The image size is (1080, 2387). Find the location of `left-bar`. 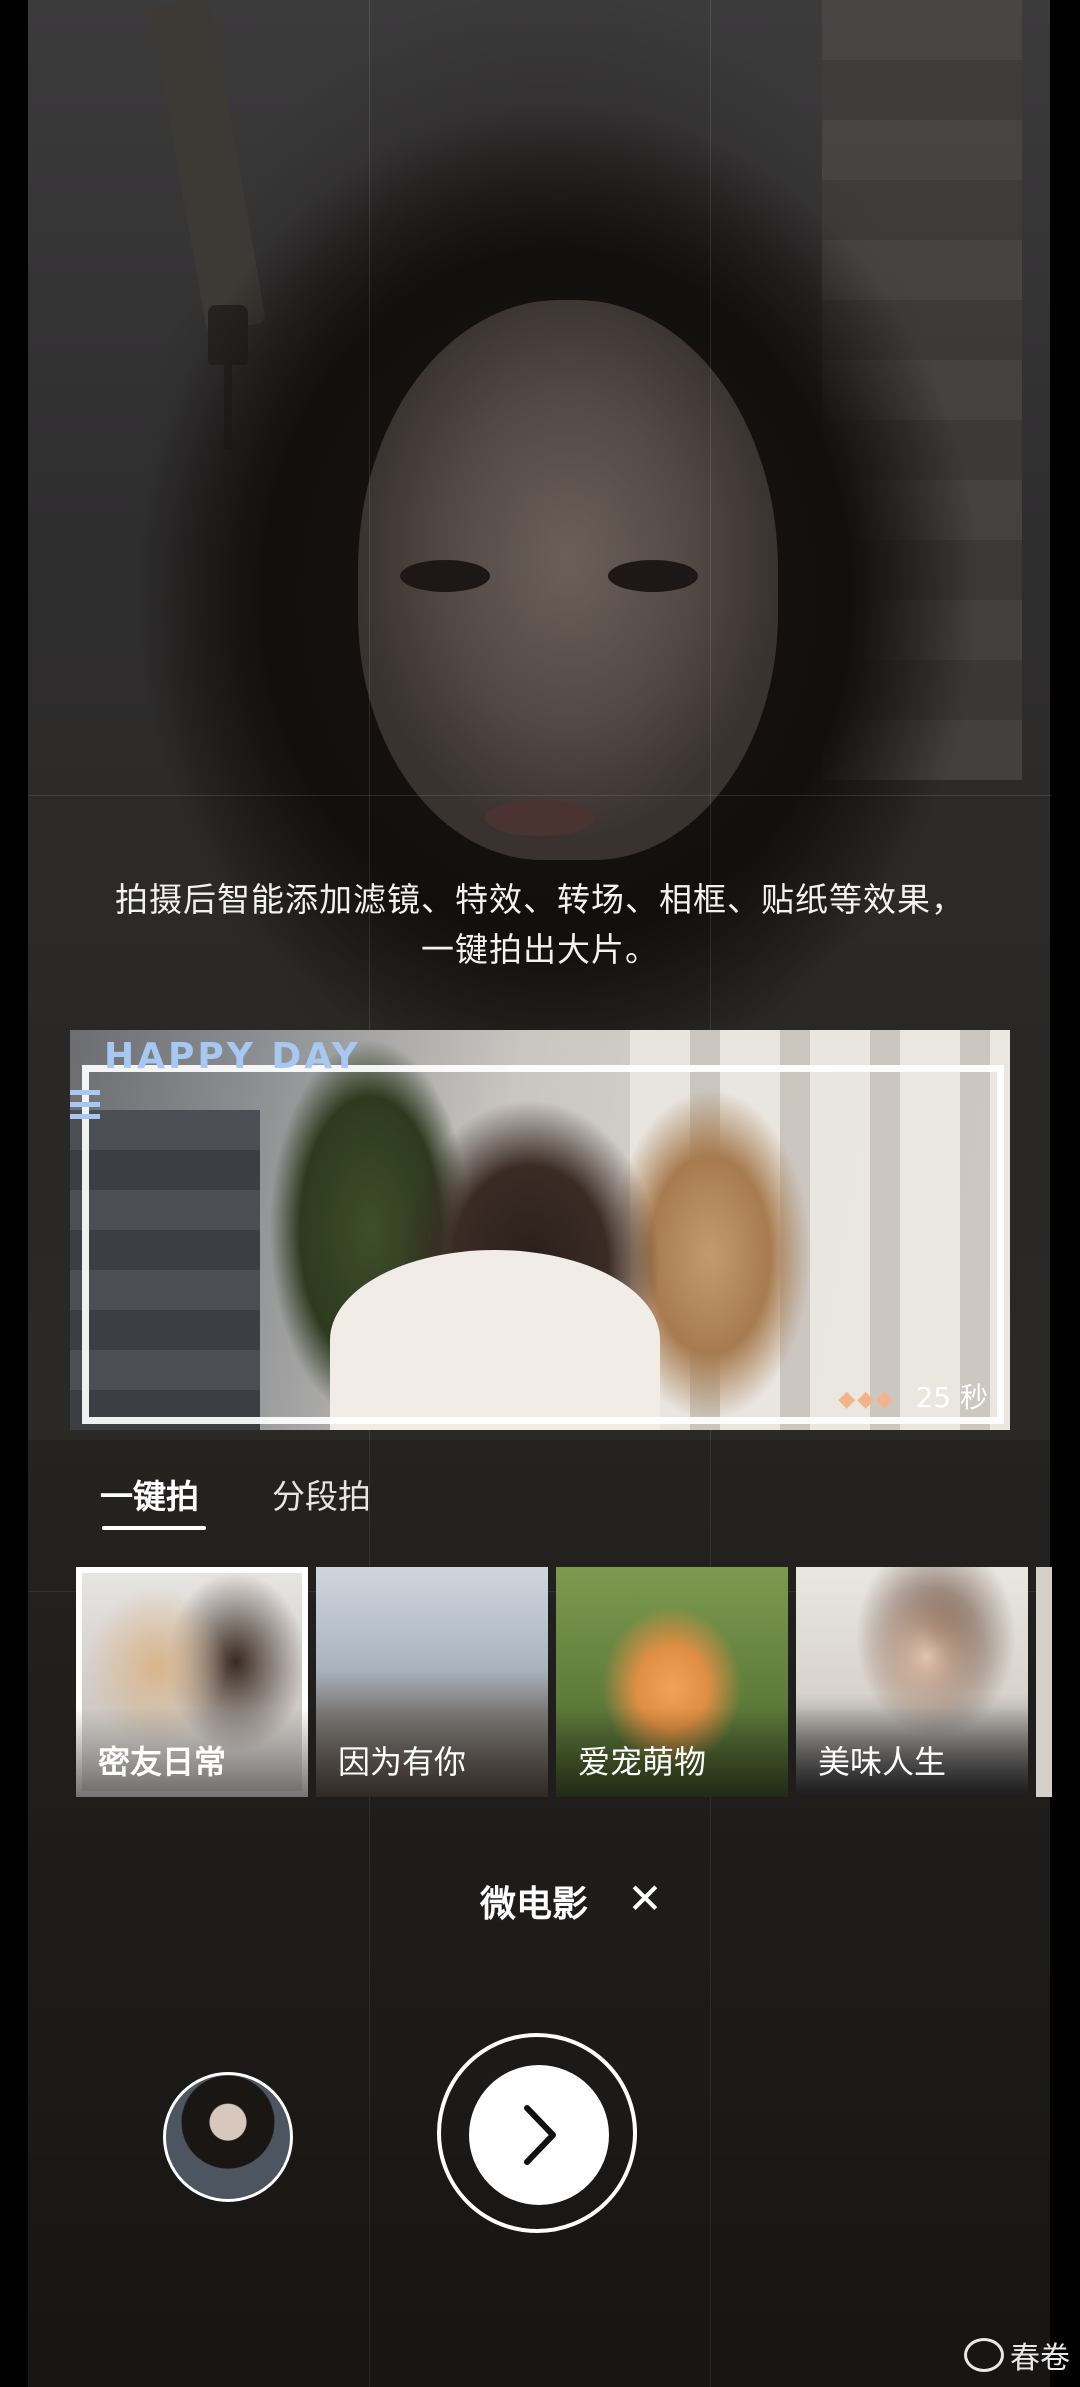

left-bar is located at coordinates (14, 1193).